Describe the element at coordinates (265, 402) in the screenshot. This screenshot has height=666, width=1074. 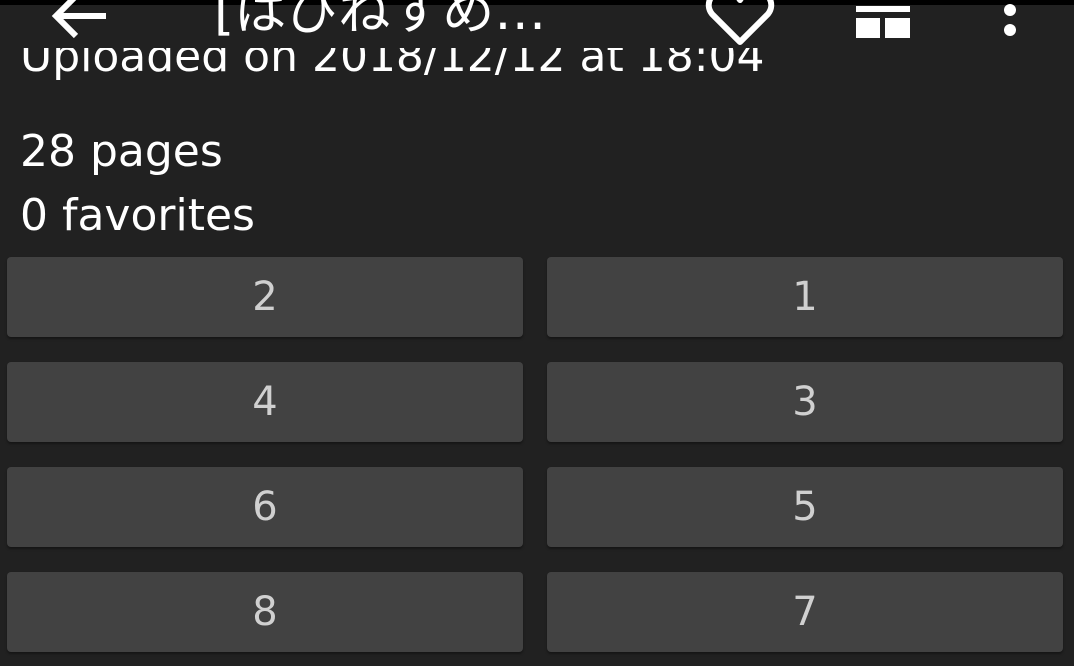
I see `page-button: 4` at that location.